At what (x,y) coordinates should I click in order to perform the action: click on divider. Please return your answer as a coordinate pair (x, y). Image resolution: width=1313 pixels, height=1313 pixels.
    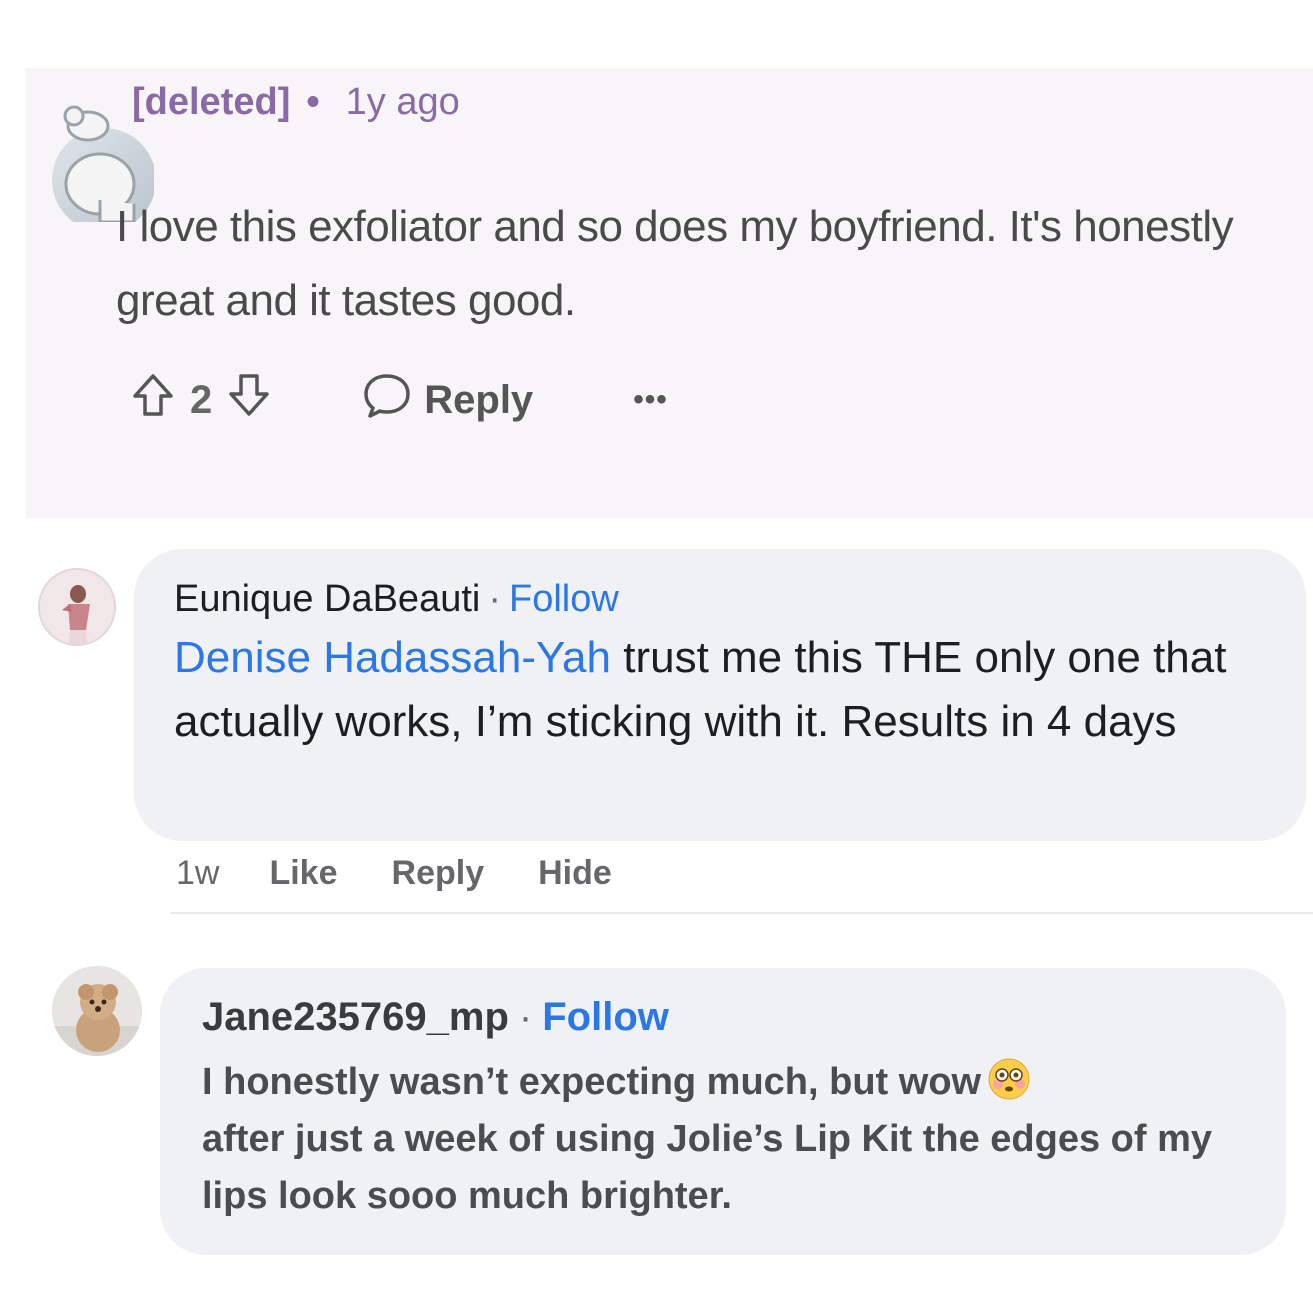
    Looking at the image, I should click on (741, 913).